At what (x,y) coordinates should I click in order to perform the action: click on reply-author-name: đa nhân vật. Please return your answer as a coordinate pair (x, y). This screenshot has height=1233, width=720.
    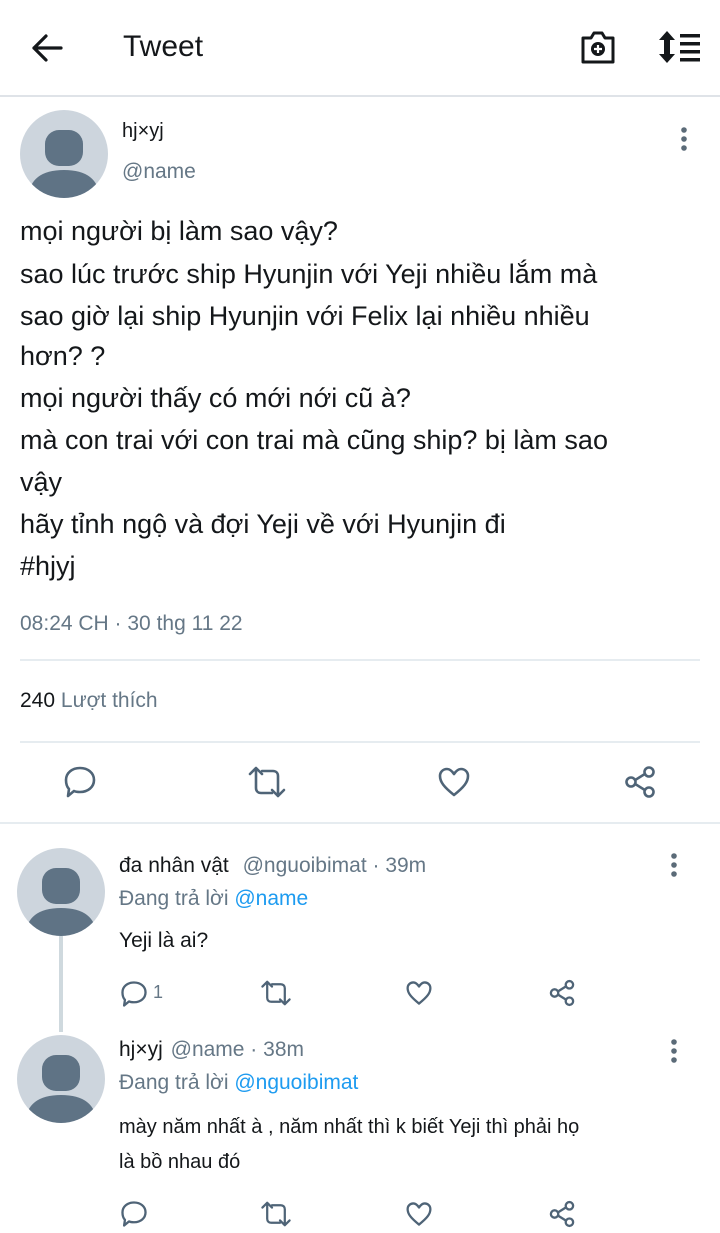
    Looking at the image, I should click on (174, 865).